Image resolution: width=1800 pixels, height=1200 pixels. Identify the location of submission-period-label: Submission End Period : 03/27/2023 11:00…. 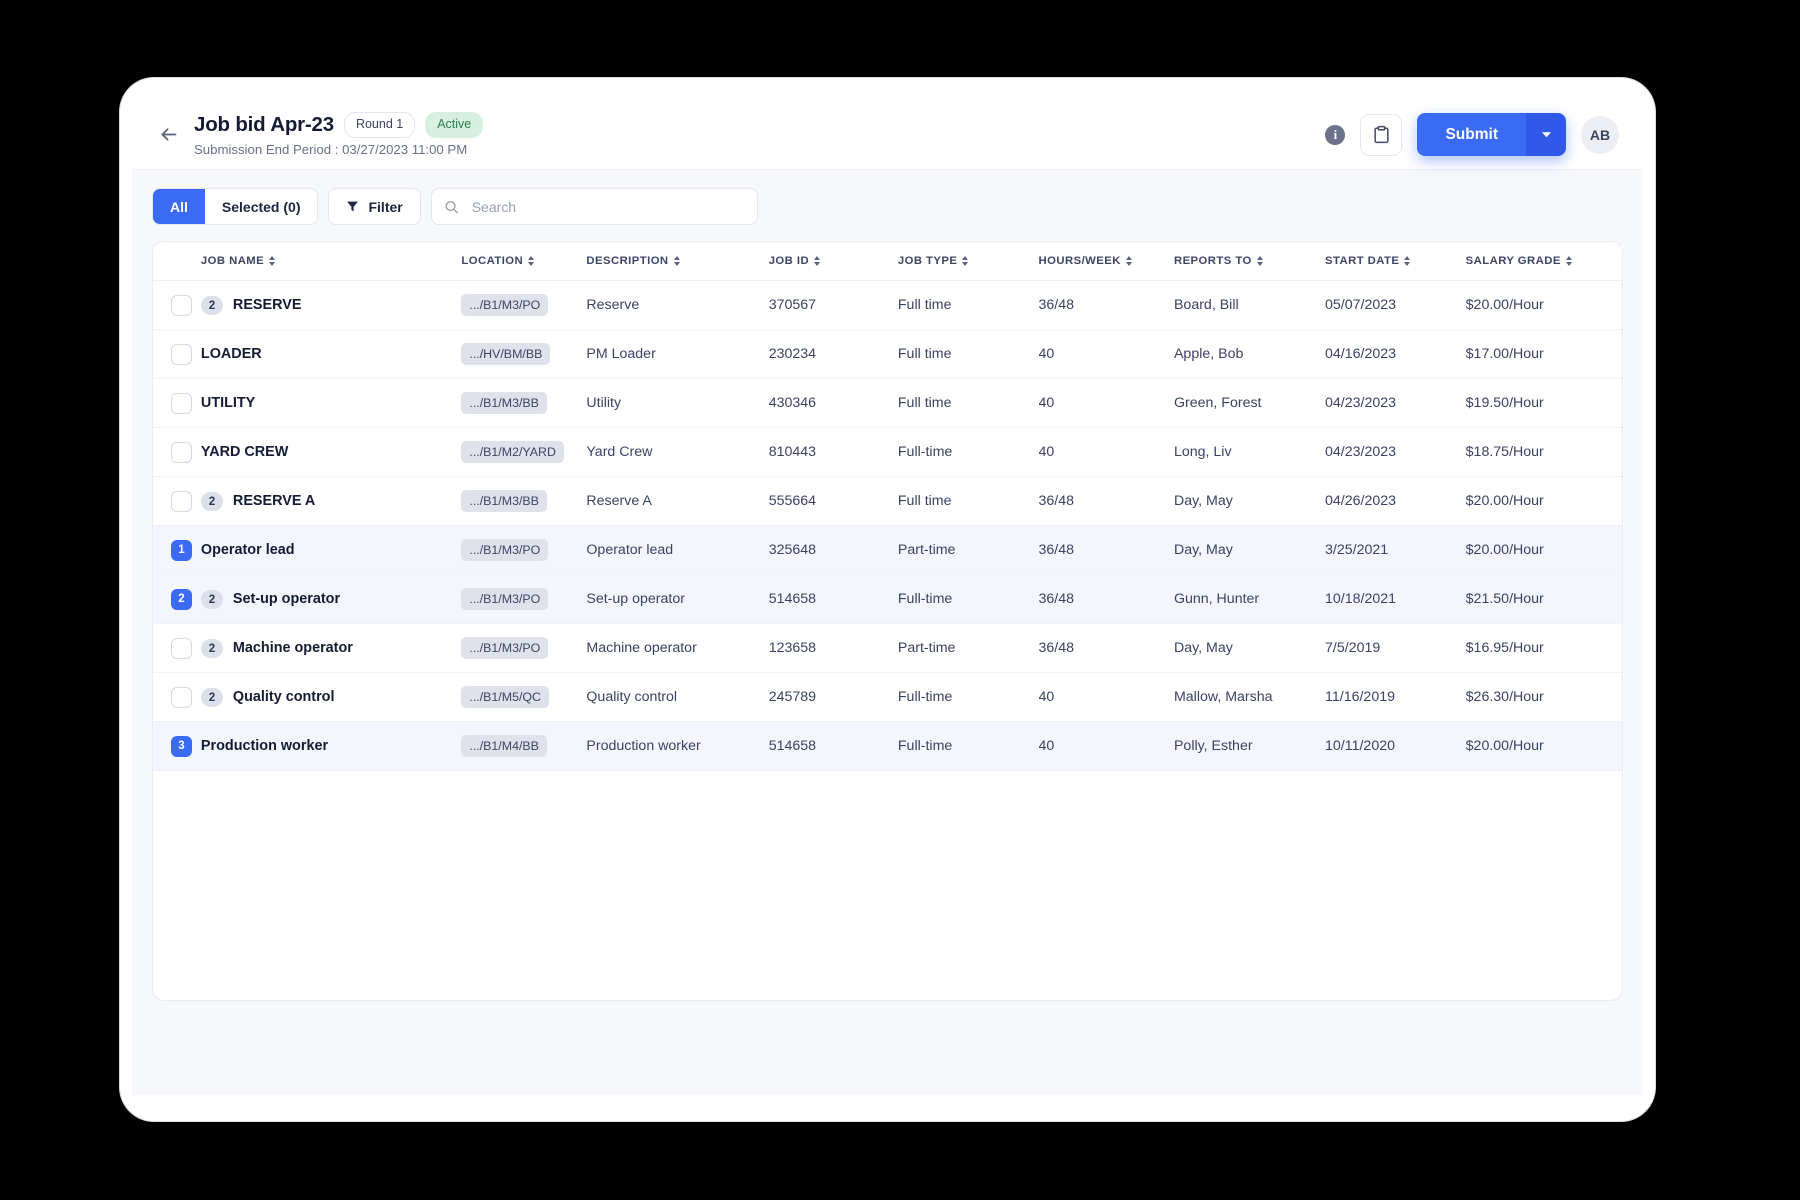
(331, 149).